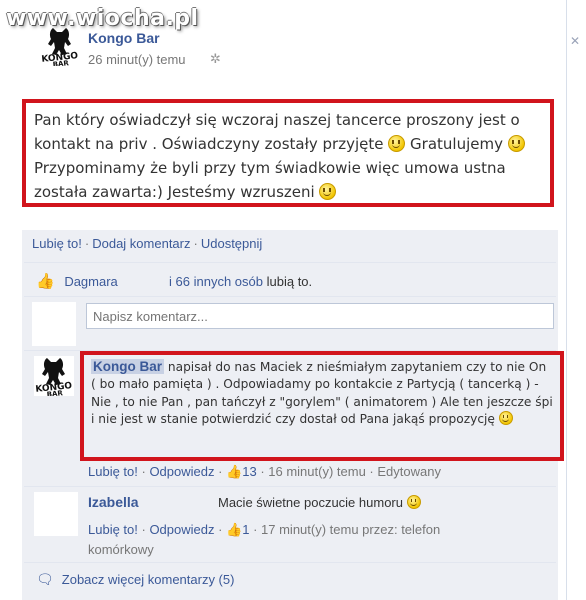 The height and width of the screenshot is (600, 586). Describe the element at coordinates (127, 366) in the screenshot. I see `comment-author: Kongo Bar` at that location.